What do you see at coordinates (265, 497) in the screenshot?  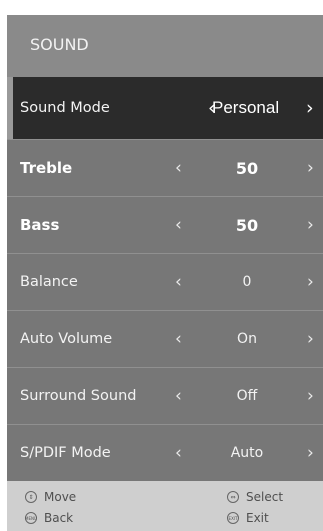 I see `hint-select-label: Select` at bounding box center [265, 497].